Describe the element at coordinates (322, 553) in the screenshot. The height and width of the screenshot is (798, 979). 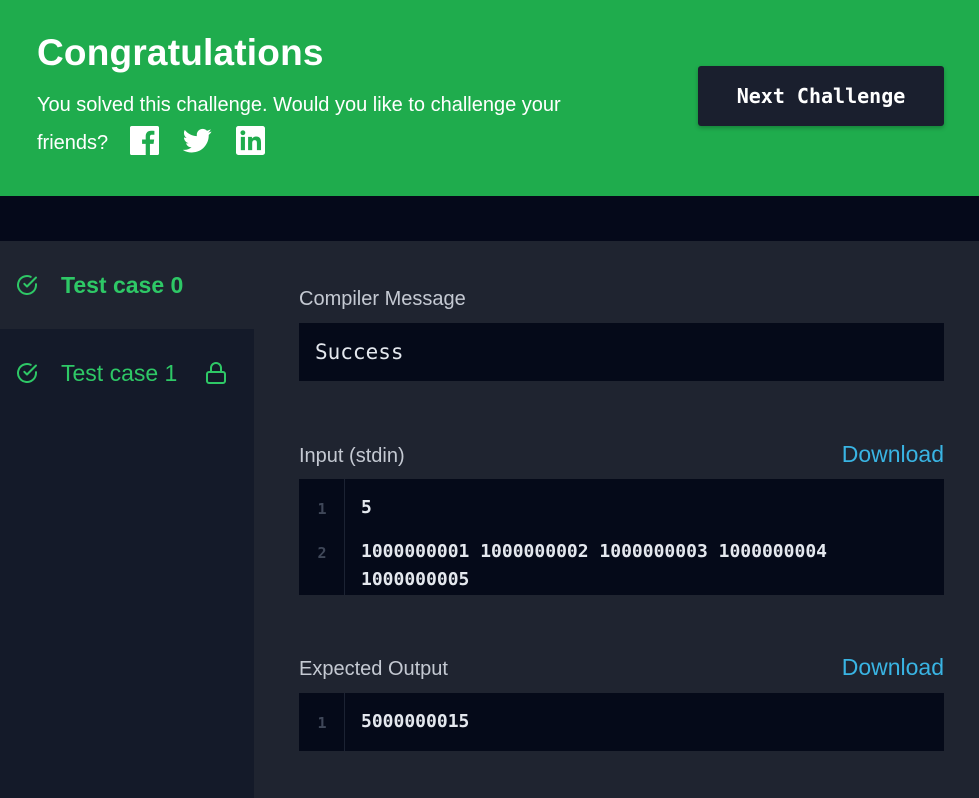
I see `line-number: 2` at that location.